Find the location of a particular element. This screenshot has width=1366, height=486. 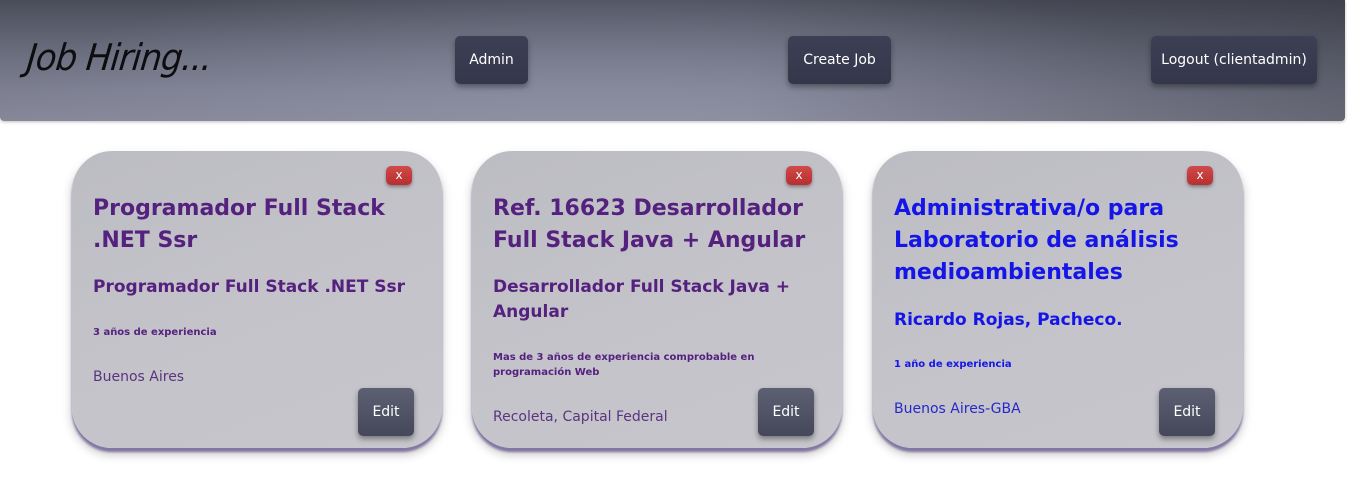

job-experience: 1 año de experiencia is located at coordinates (953, 364).